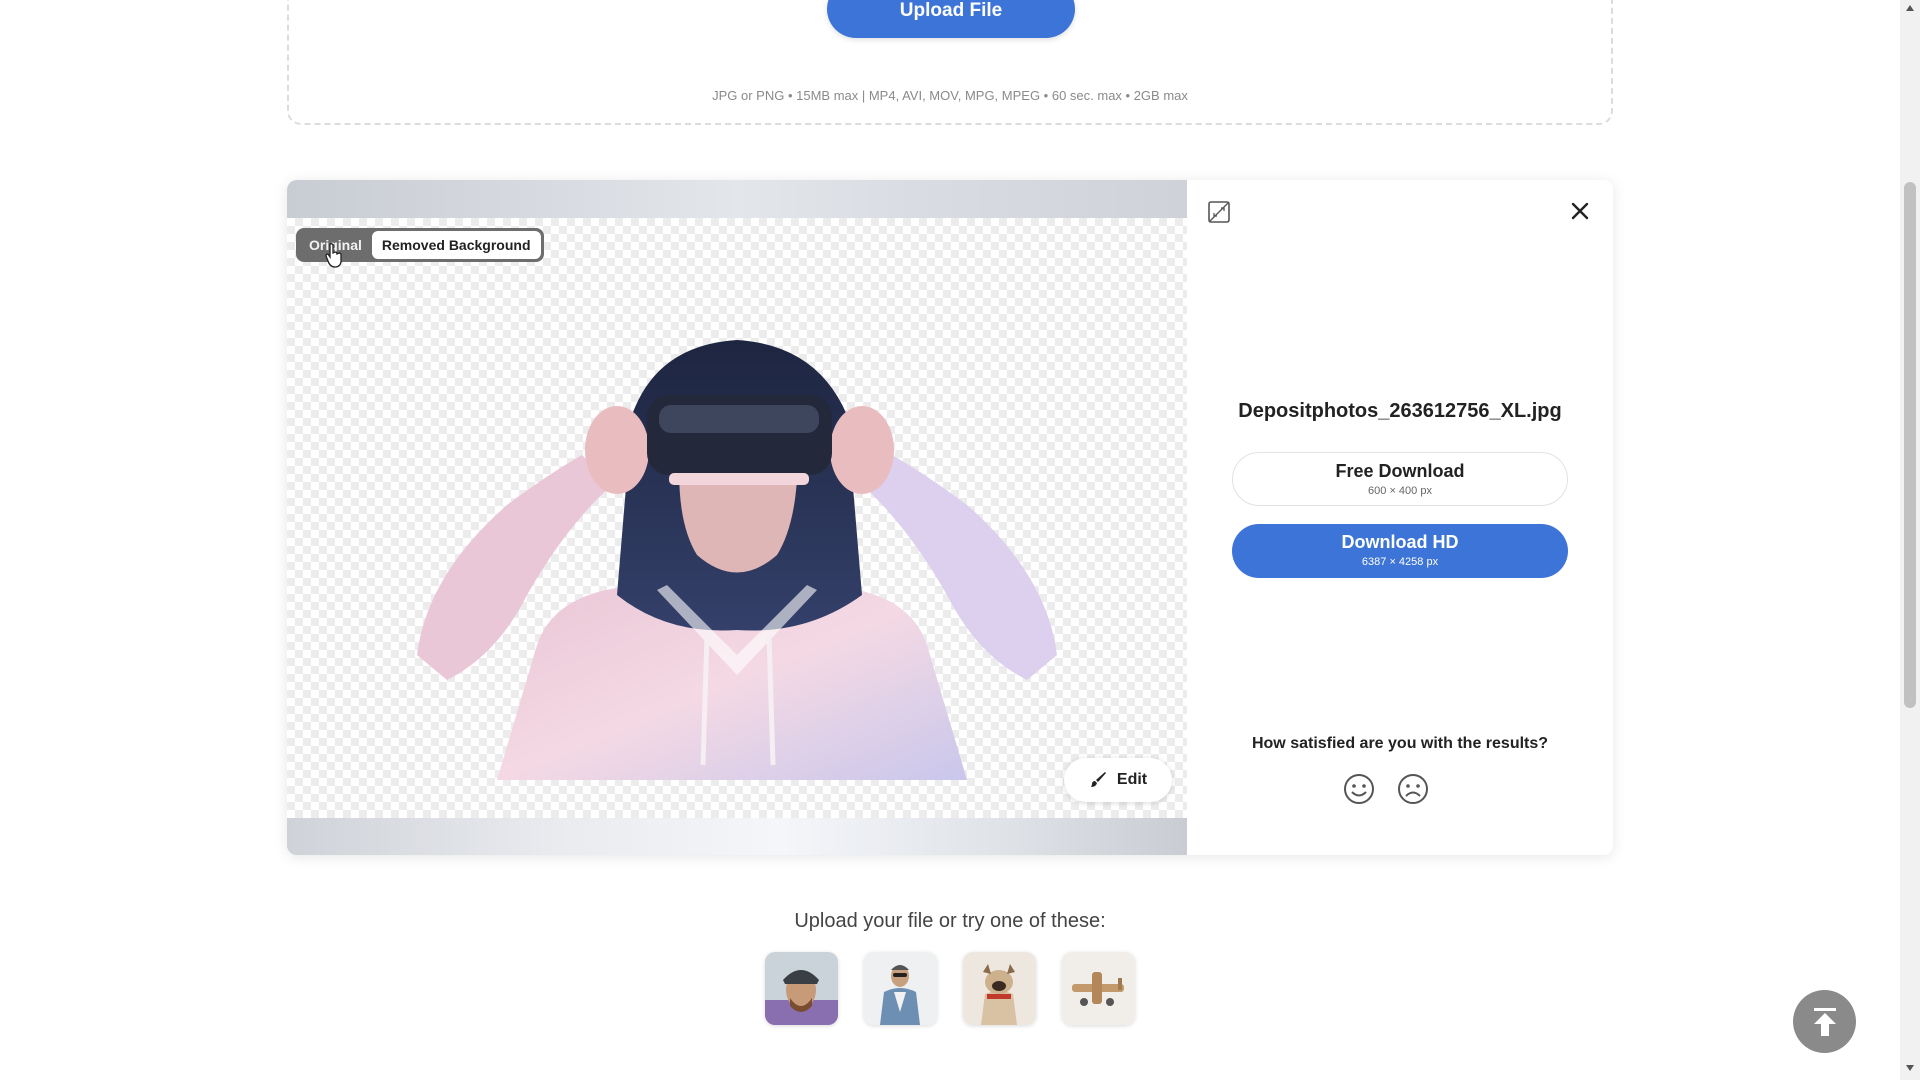 The height and width of the screenshot is (1080, 1920). Describe the element at coordinates (1400, 471) in the screenshot. I see `free-download-label: Free Download` at that location.